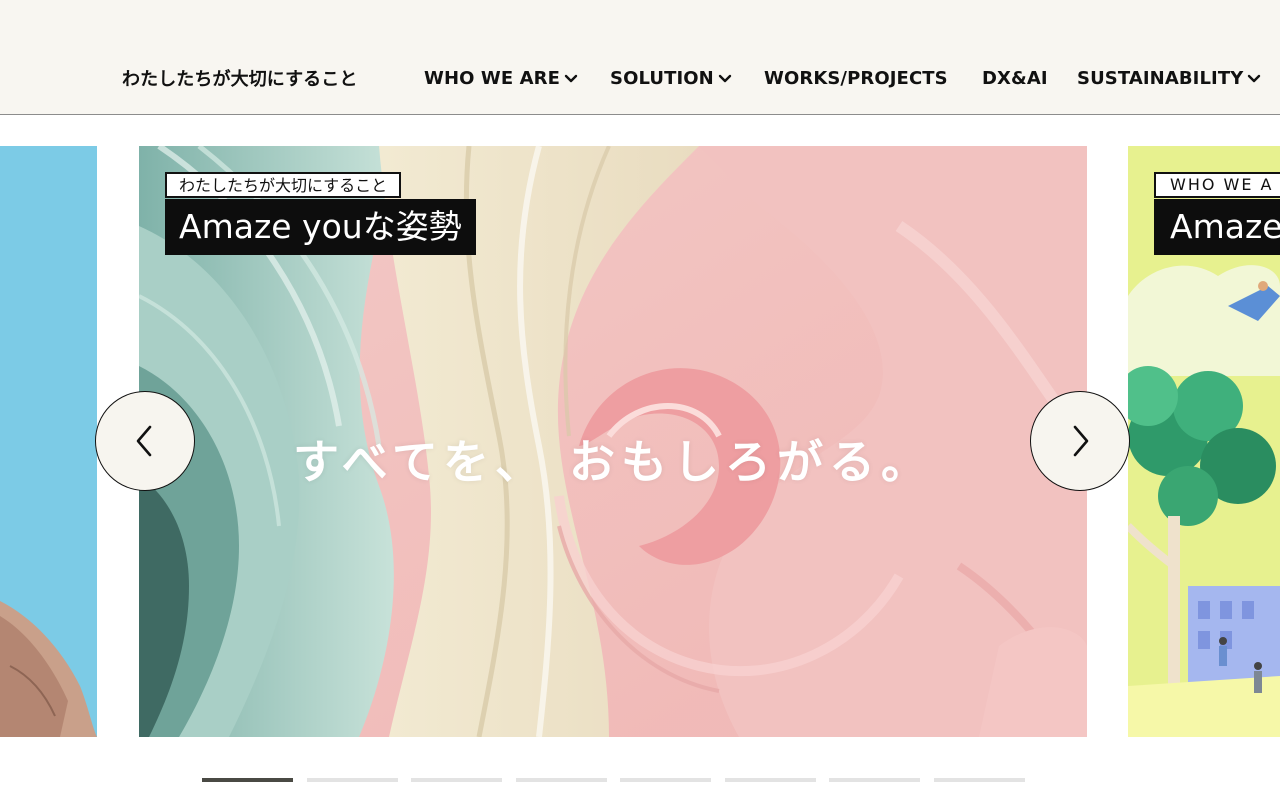 This screenshot has height=800, width=1280. Describe the element at coordinates (320, 227) in the screenshot. I see `slide-title: Amaze youな姿勢` at that location.